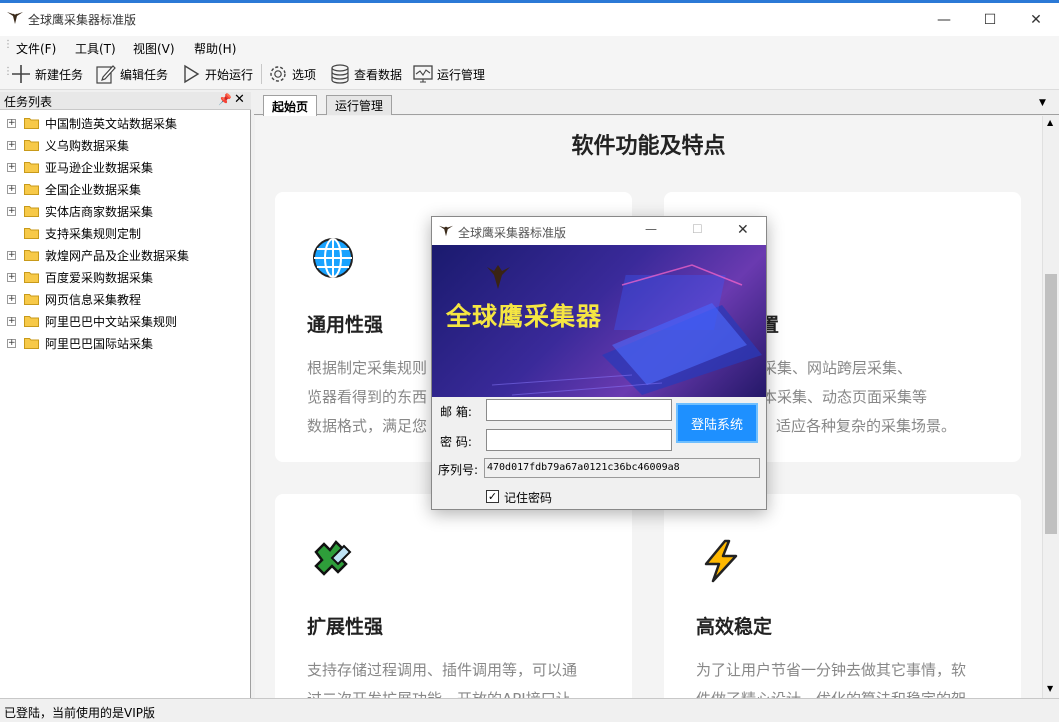 Image resolution: width=1059 pixels, height=722 pixels. I want to click on card-line: 支持存储过程调用、插件调用等，可以通, so click(442, 670).